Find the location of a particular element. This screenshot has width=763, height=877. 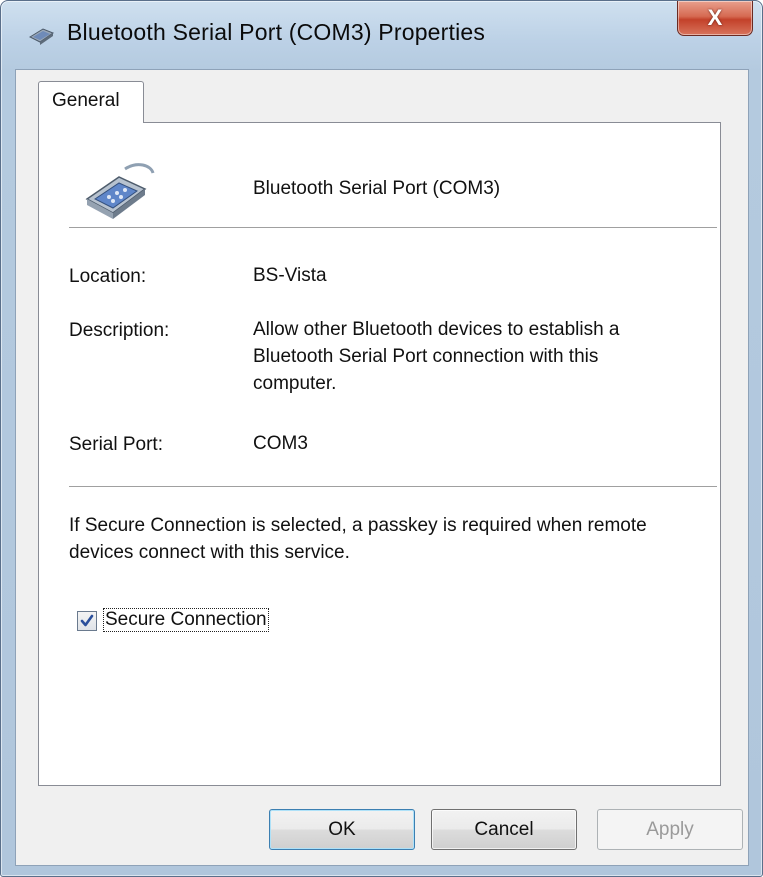

device-name: Bluetooth Serial Port (COM3) is located at coordinates (377, 188).